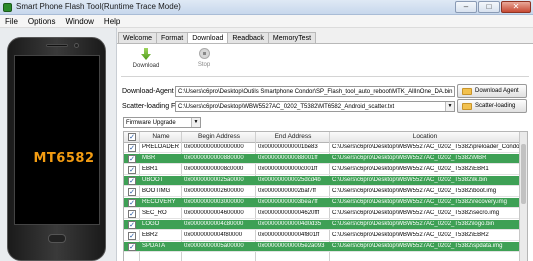  Describe the element at coordinates (57, 45) in the screenshot. I see `phone-speaker` at that location.